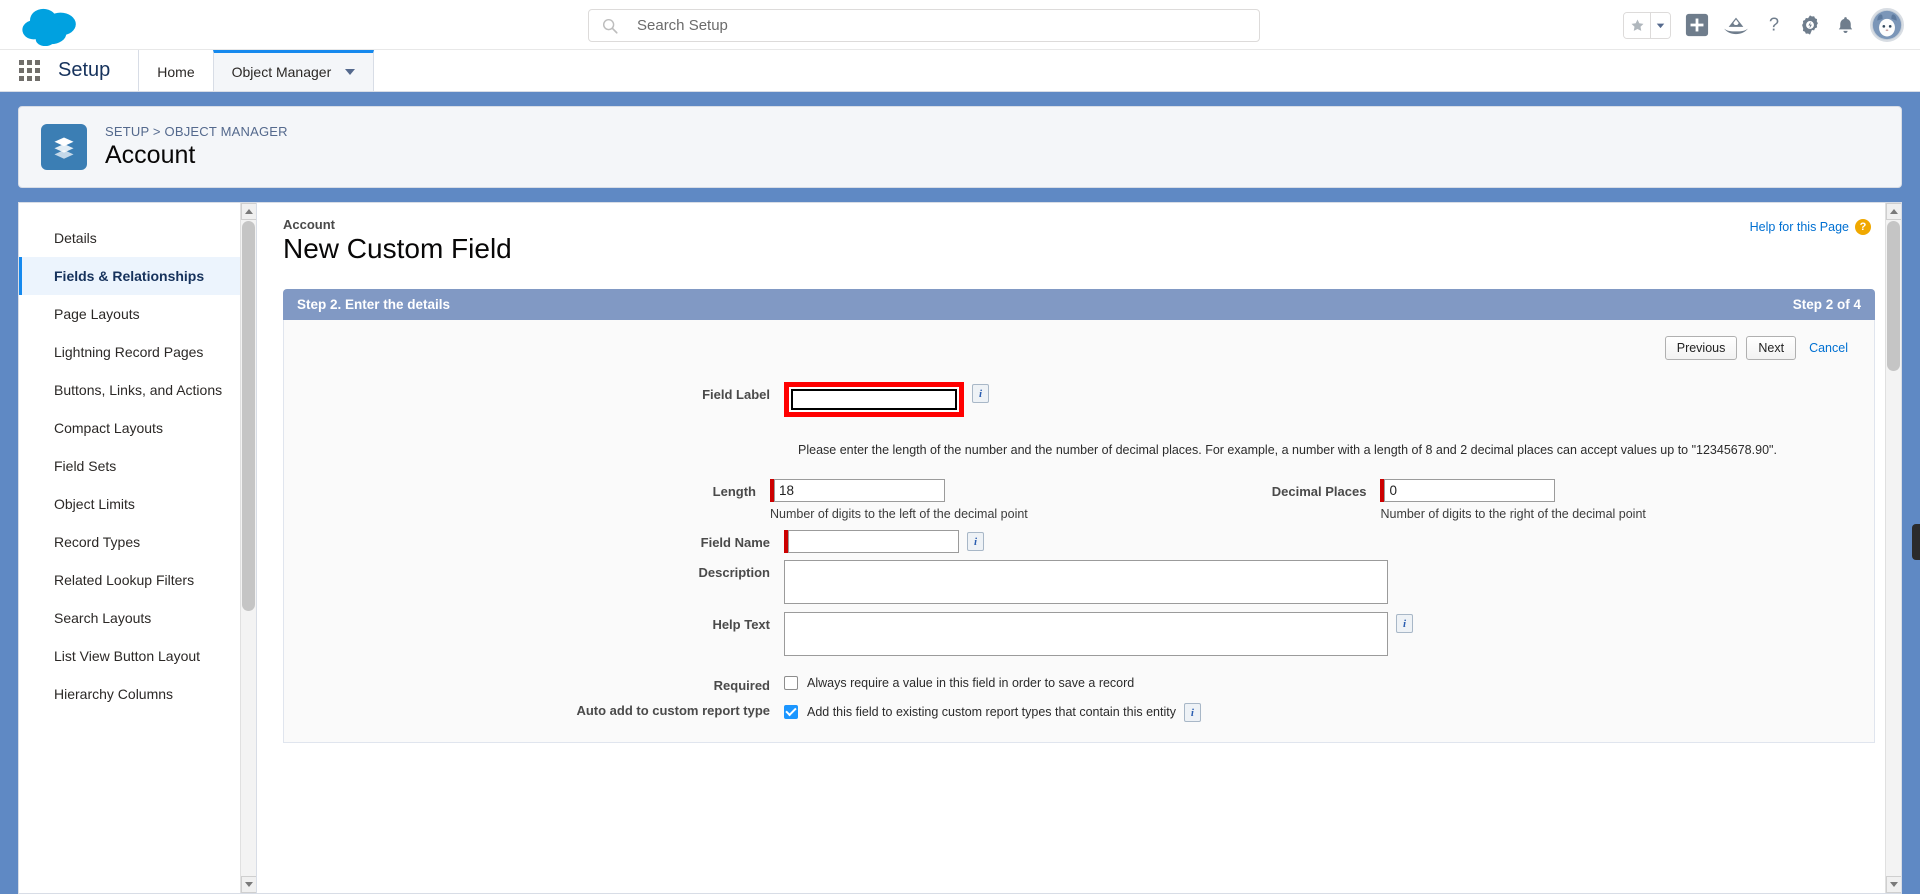 The width and height of the screenshot is (1920, 894). Describe the element at coordinates (960, 147) in the screenshot. I see `record-header-card: SETUP > OBJECT MANAGER Account` at that location.